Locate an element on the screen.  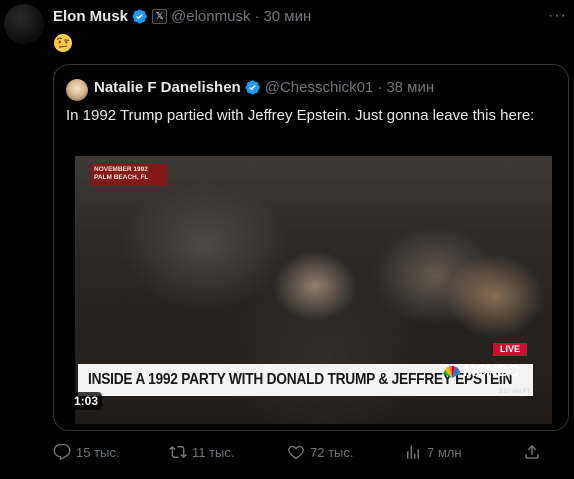
network-logo: MSNBC is located at coordinates (481, 372).